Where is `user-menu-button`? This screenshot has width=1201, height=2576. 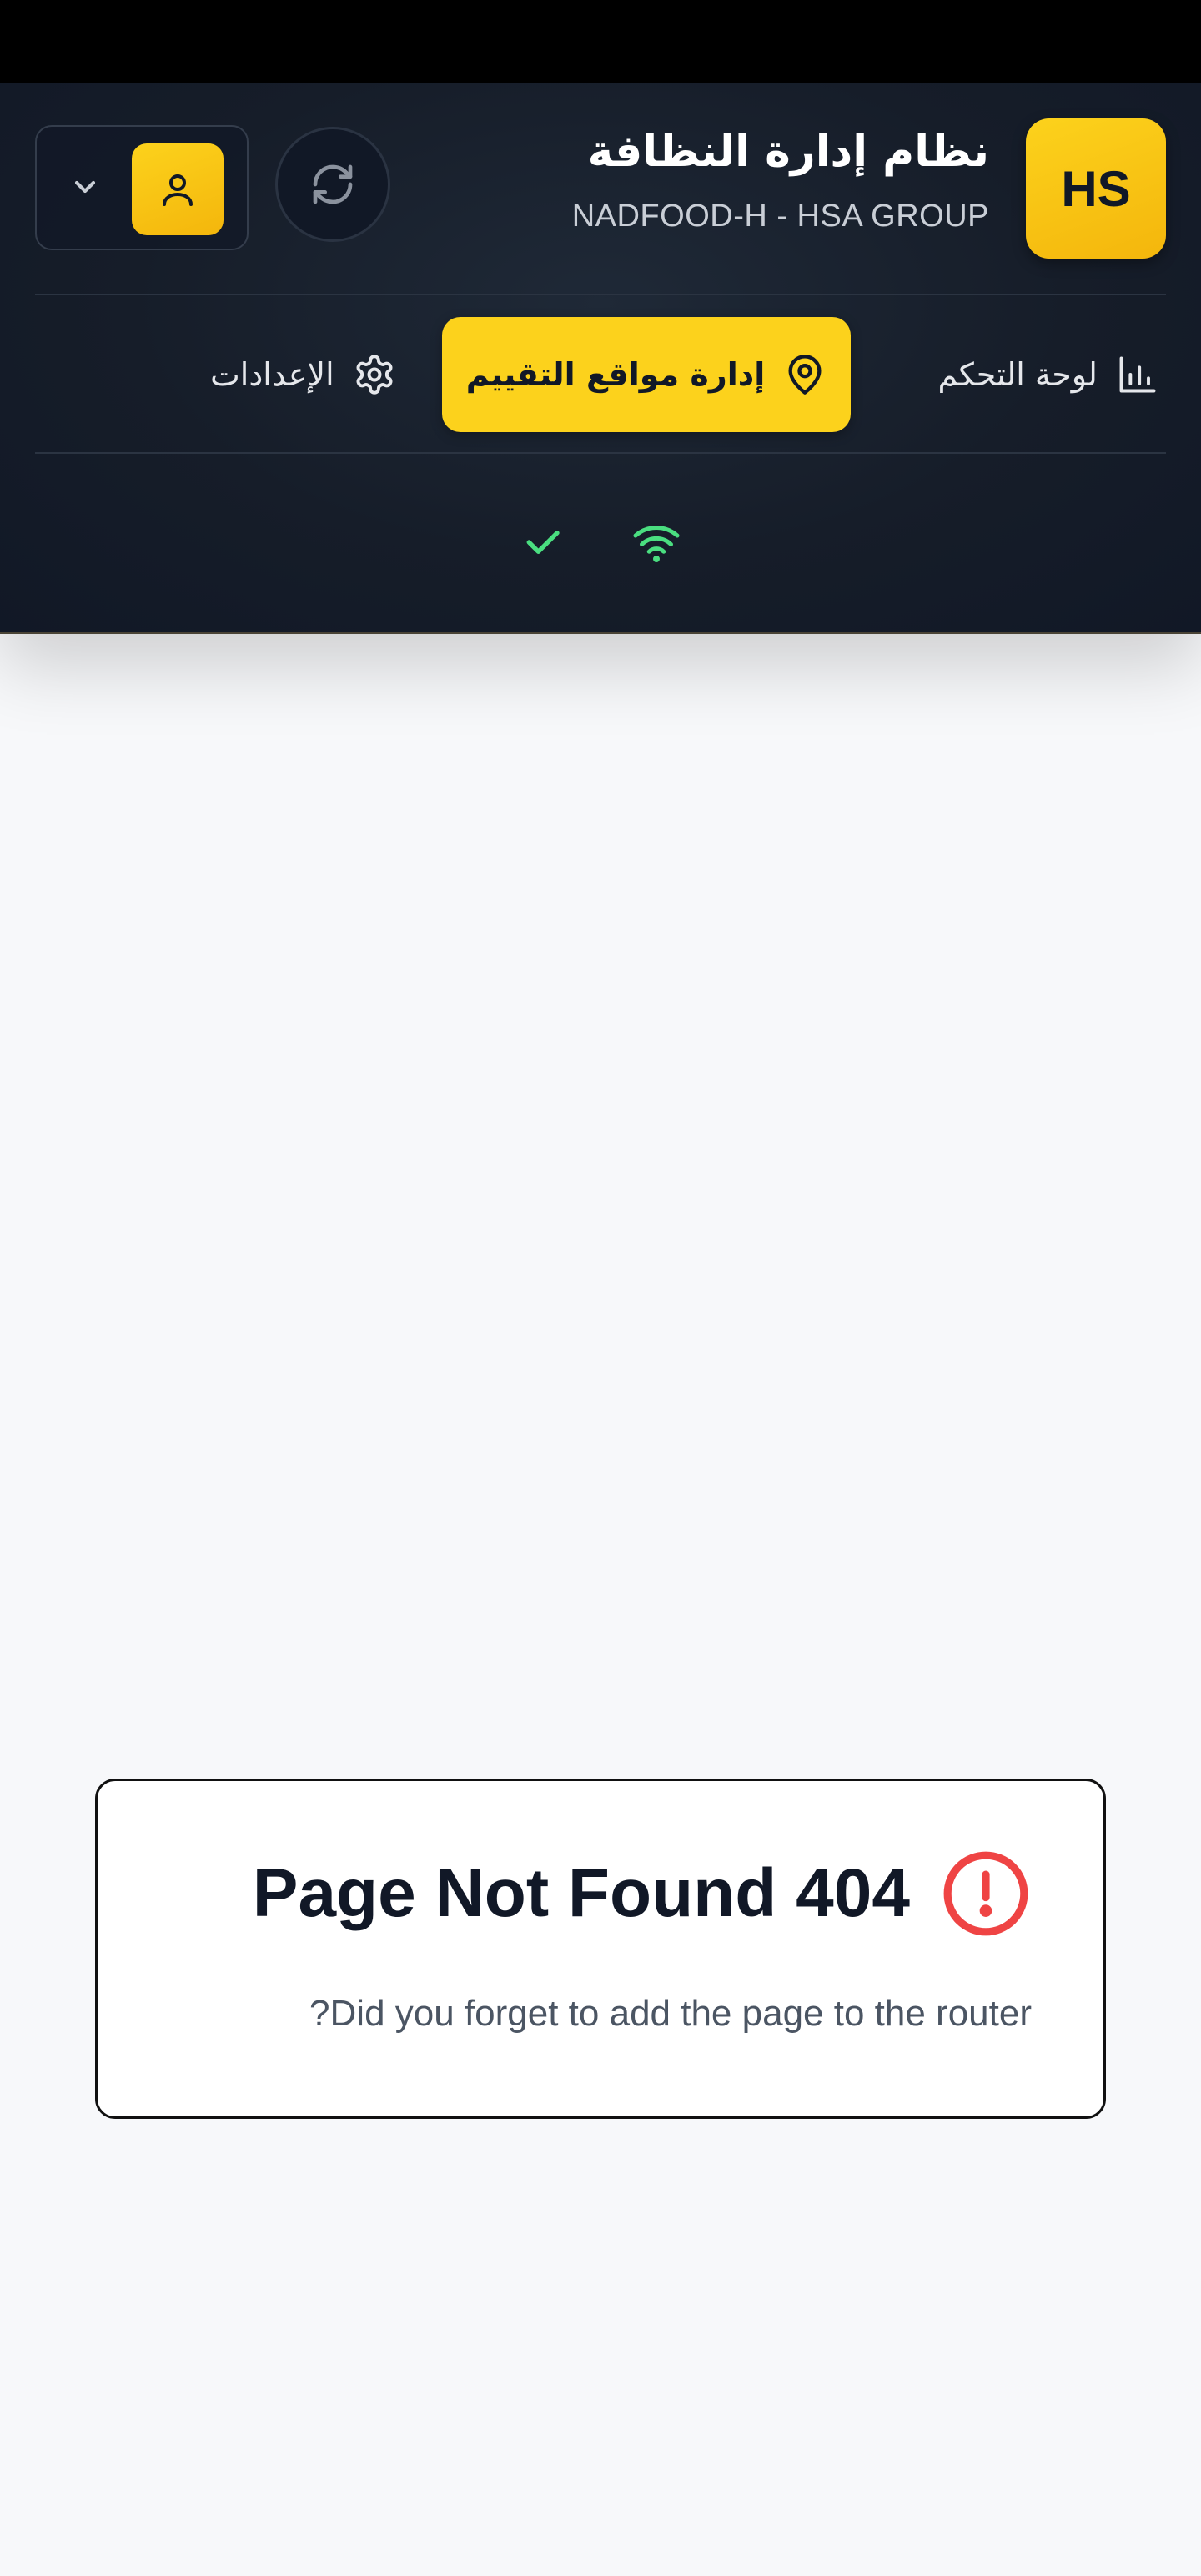 user-menu-button is located at coordinates (142, 187).